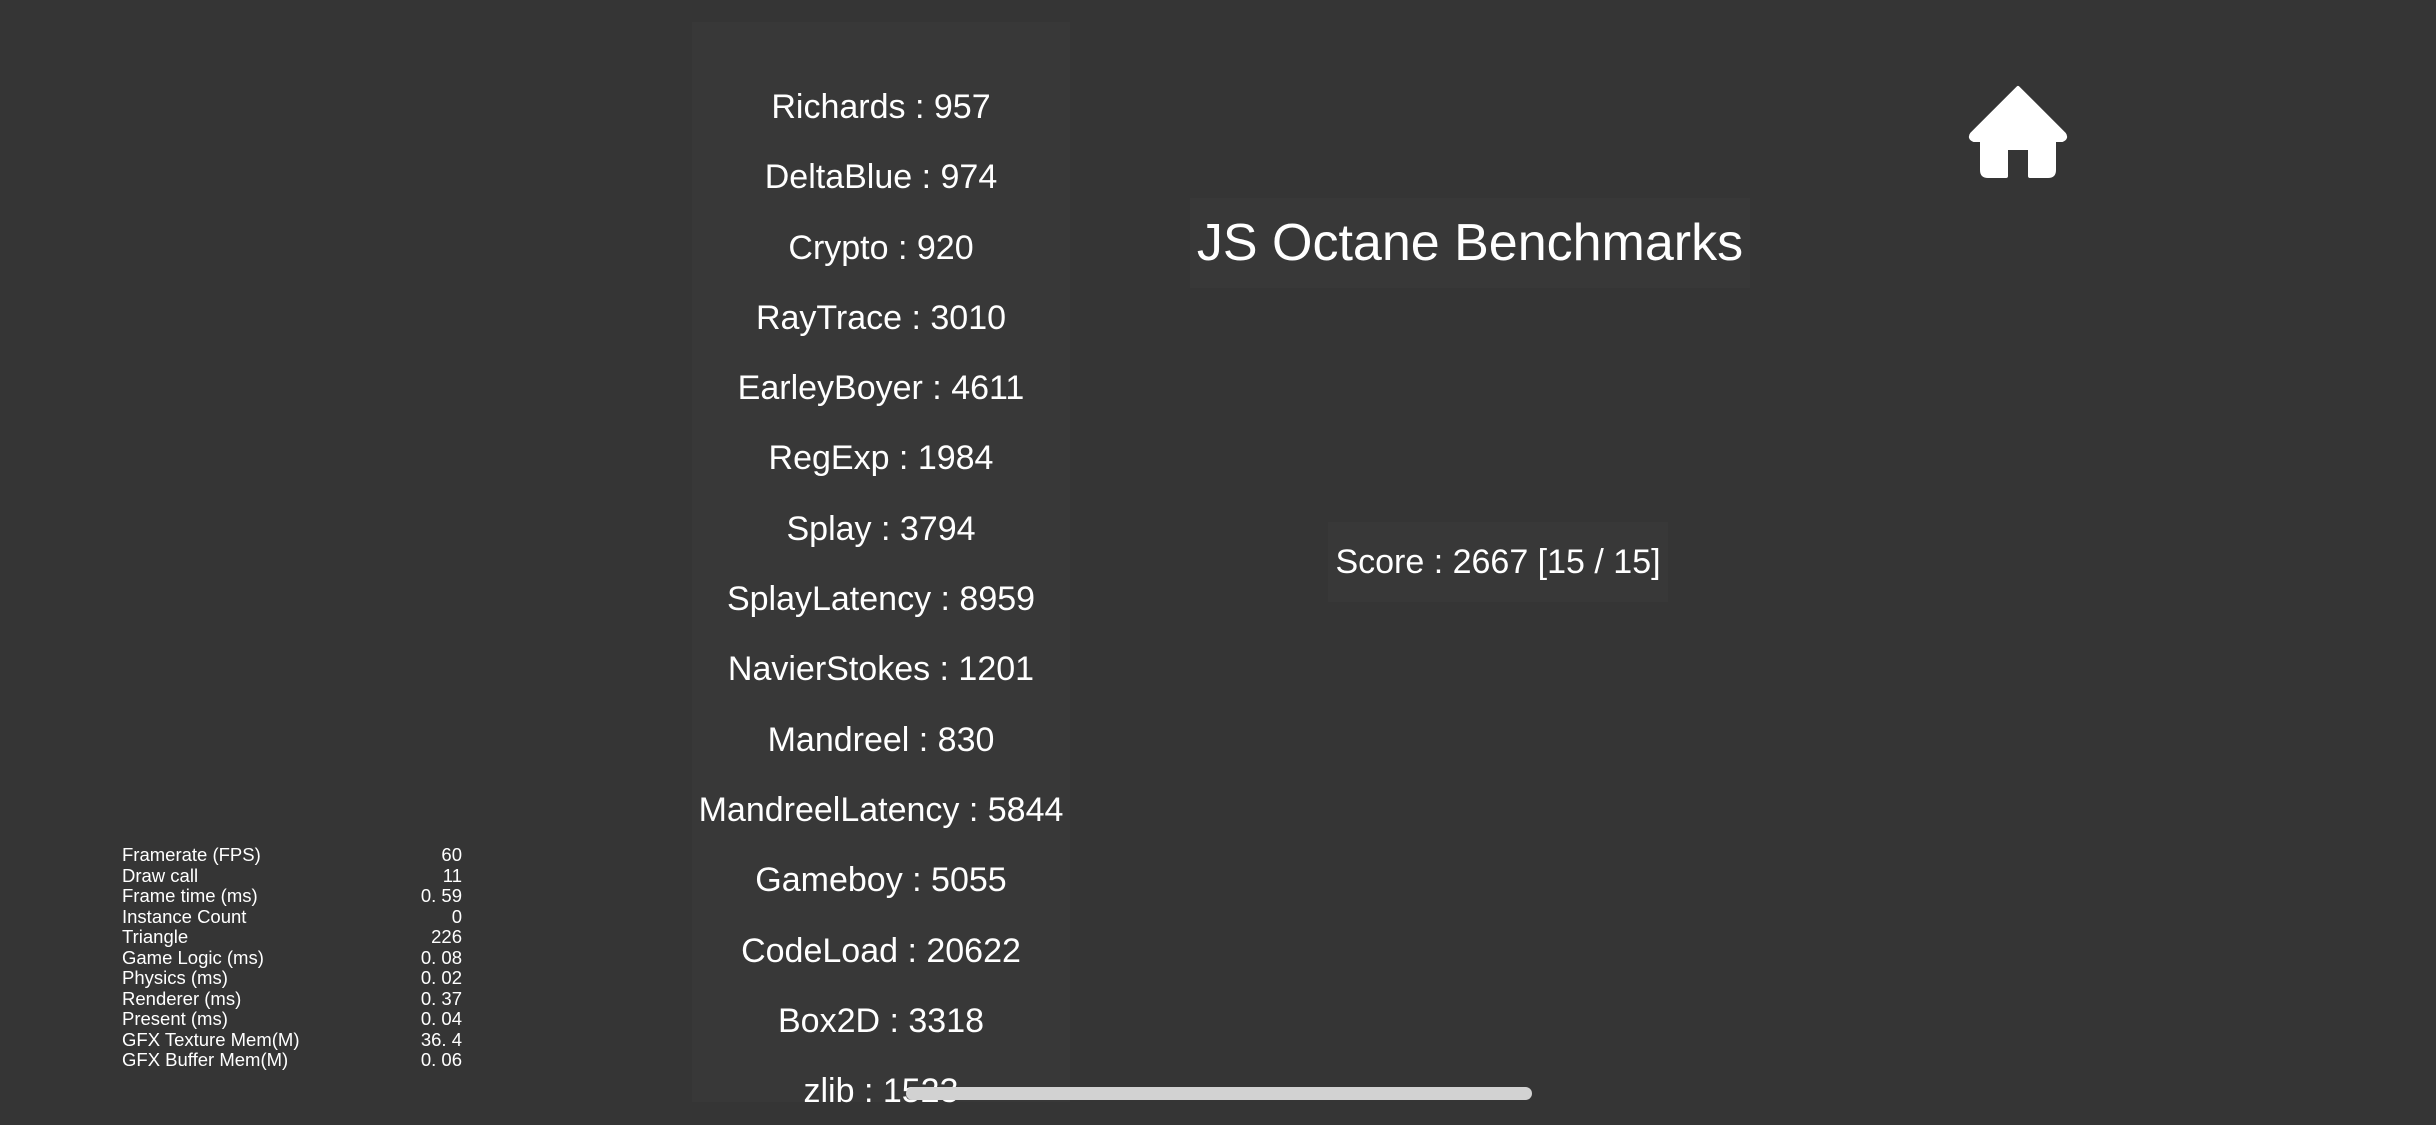 This screenshot has width=2436, height=1125. I want to click on title-panel: JS Octane Benchmarks, so click(1470, 243).